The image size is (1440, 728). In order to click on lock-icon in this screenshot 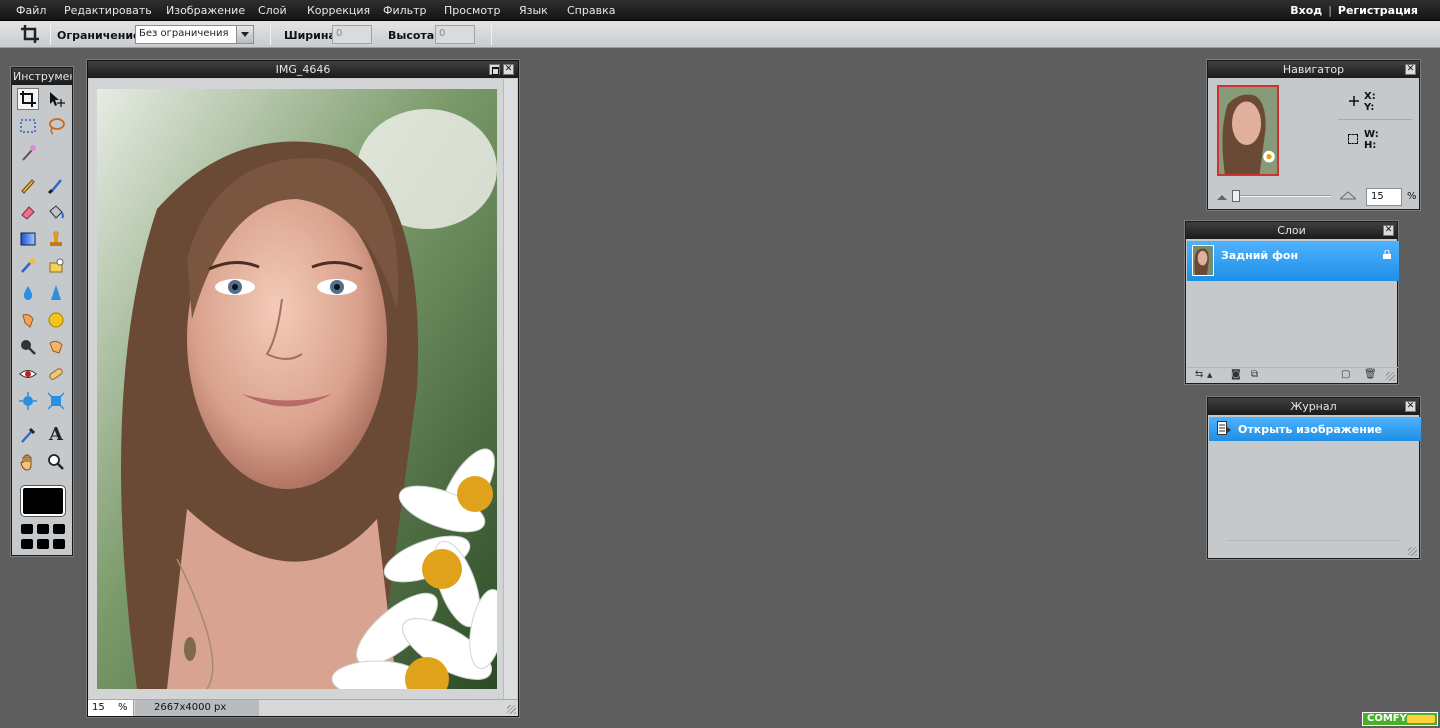, I will do `click(1387, 254)`.